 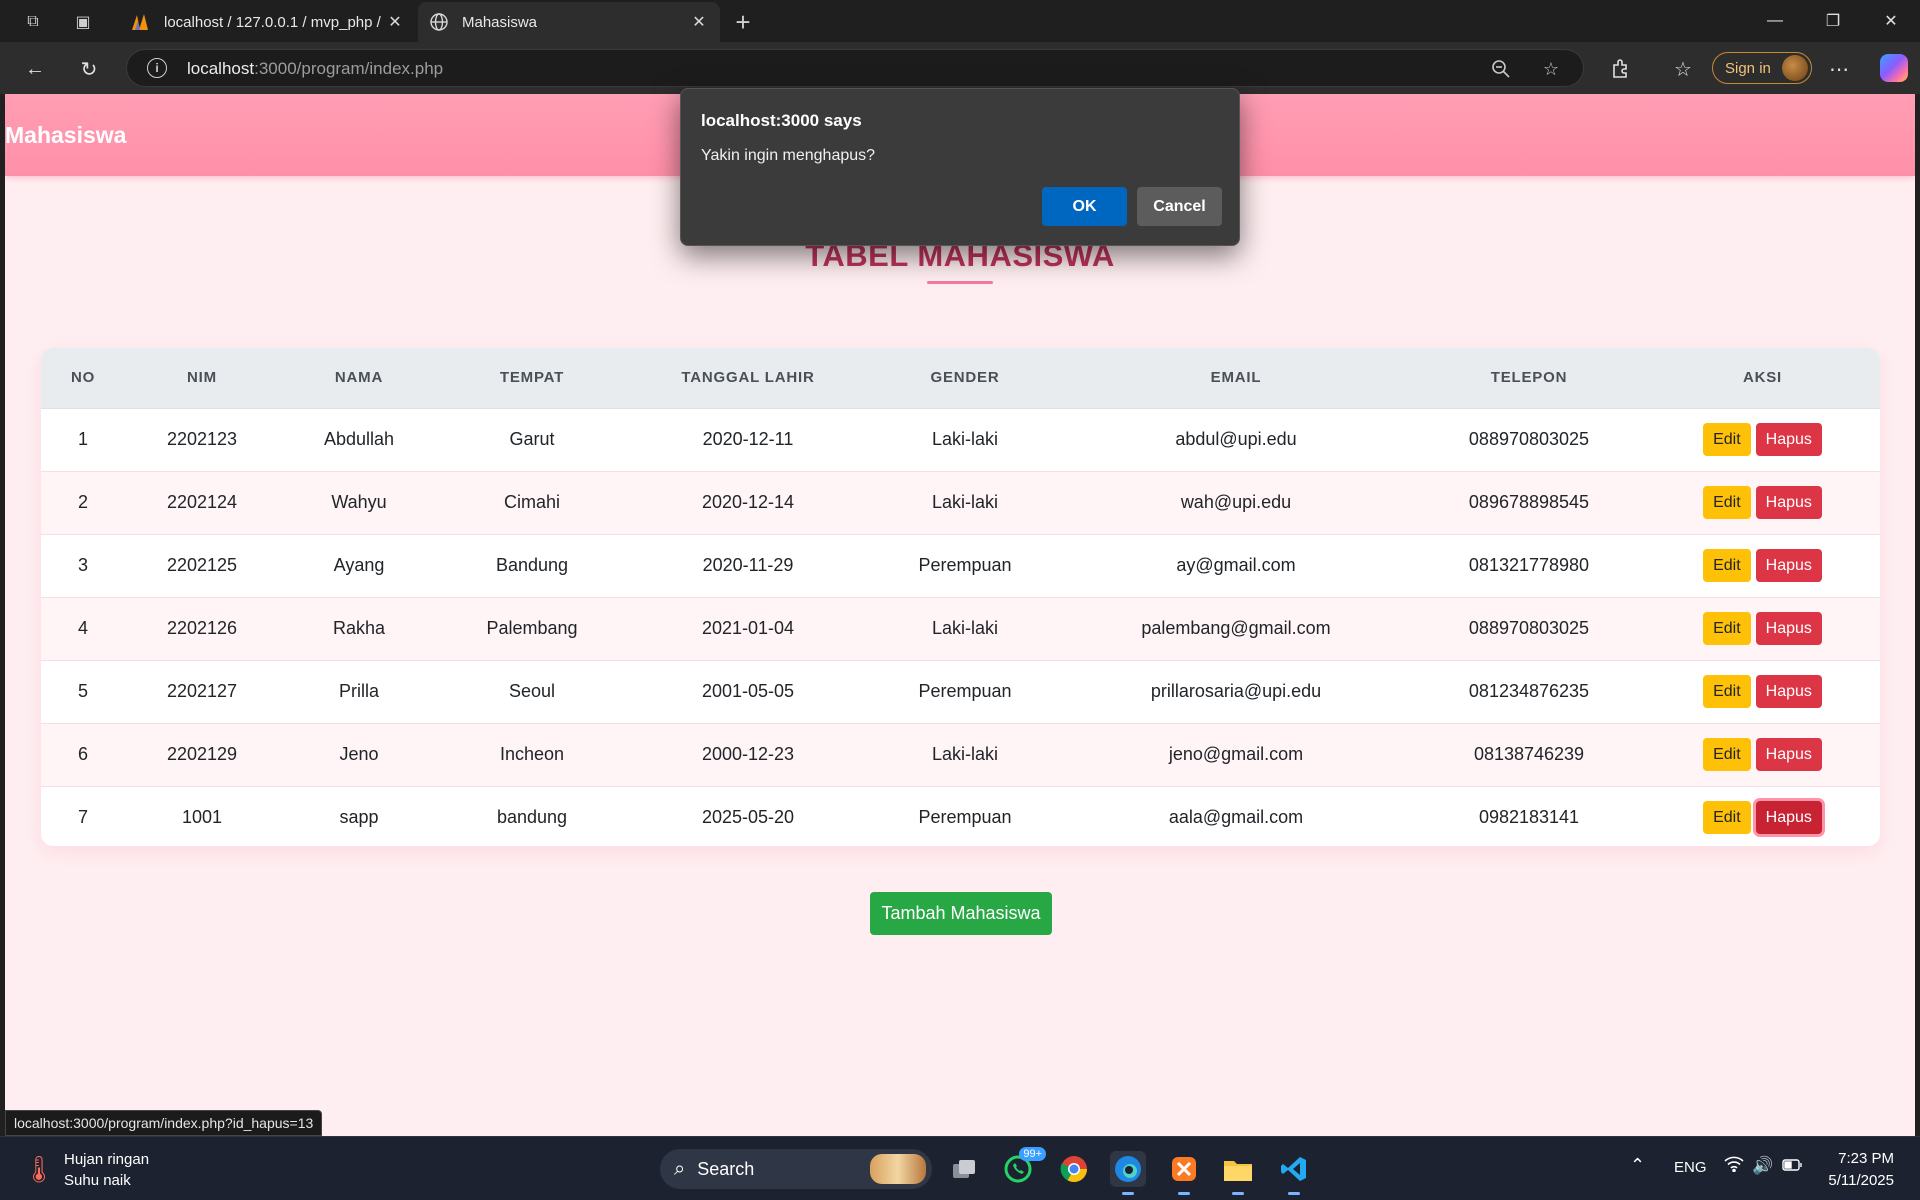 I want to click on reload-icon: ↻, so click(x=89, y=69).